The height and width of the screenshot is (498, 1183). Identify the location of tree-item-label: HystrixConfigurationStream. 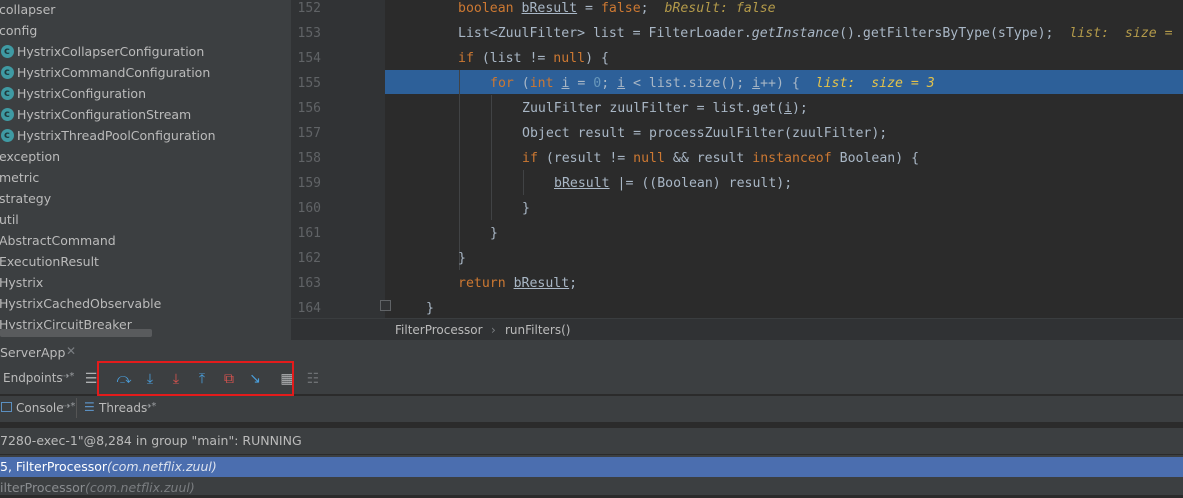
(104, 114).